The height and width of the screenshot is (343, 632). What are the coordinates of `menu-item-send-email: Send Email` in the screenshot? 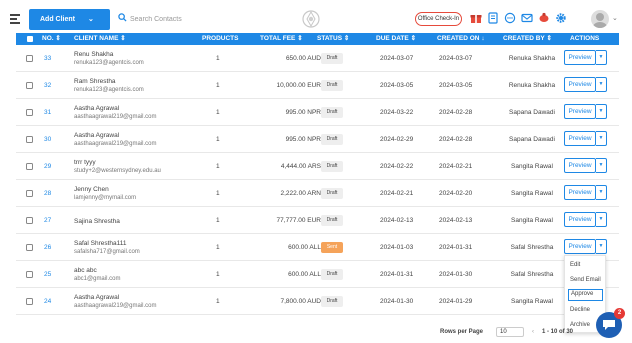 It's located at (585, 280).